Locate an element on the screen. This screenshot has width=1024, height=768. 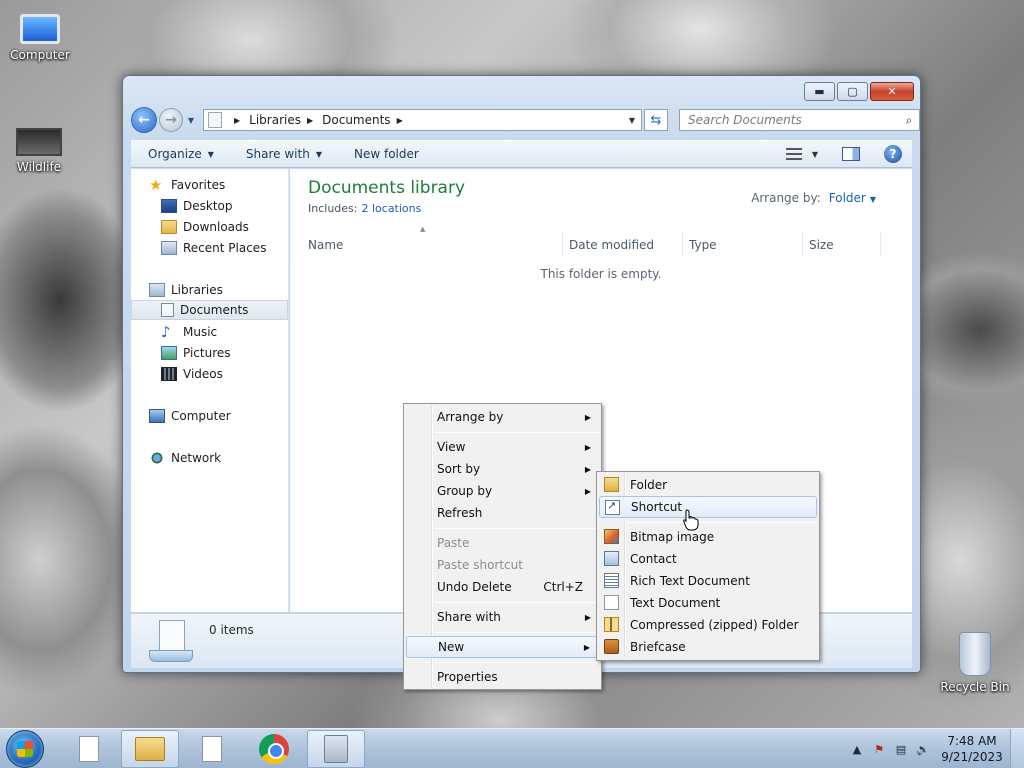
forward-button: → is located at coordinates (171, 120).